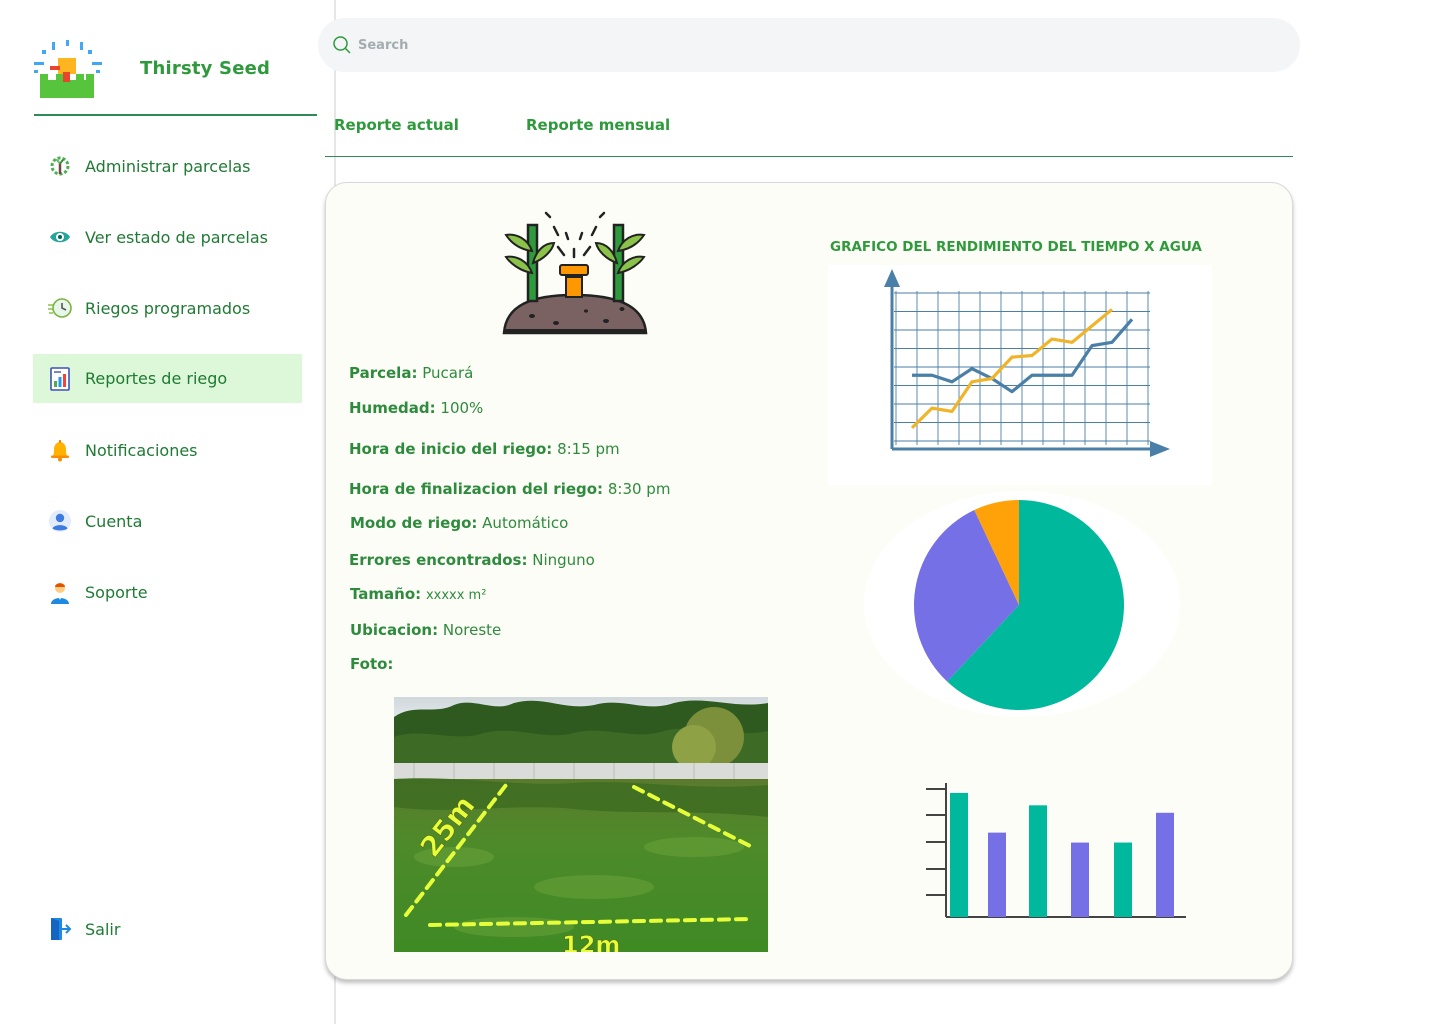 The image size is (1440, 1024). What do you see at coordinates (68, 69) in the screenshot?
I see `logo-icon` at bounding box center [68, 69].